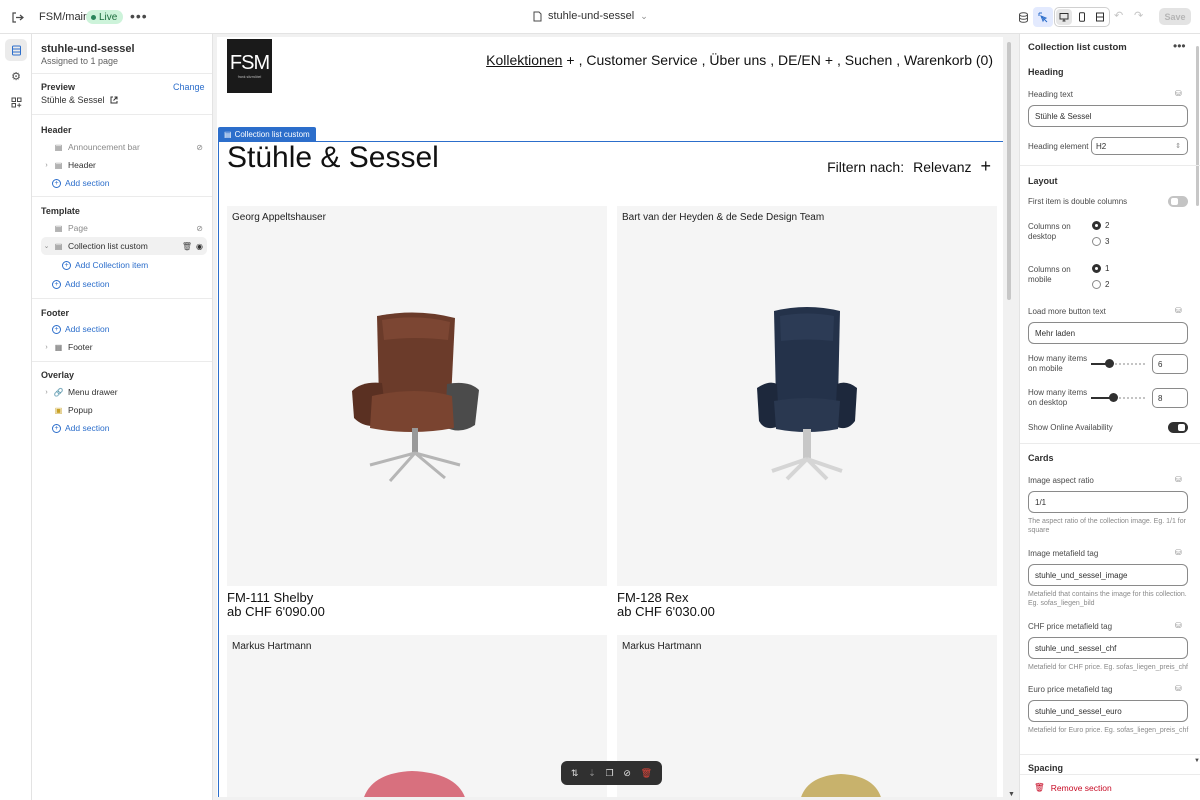 This screenshot has width=1200, height=800. I want to click on section-footer: › ▦ Footer, so click(124, 347).